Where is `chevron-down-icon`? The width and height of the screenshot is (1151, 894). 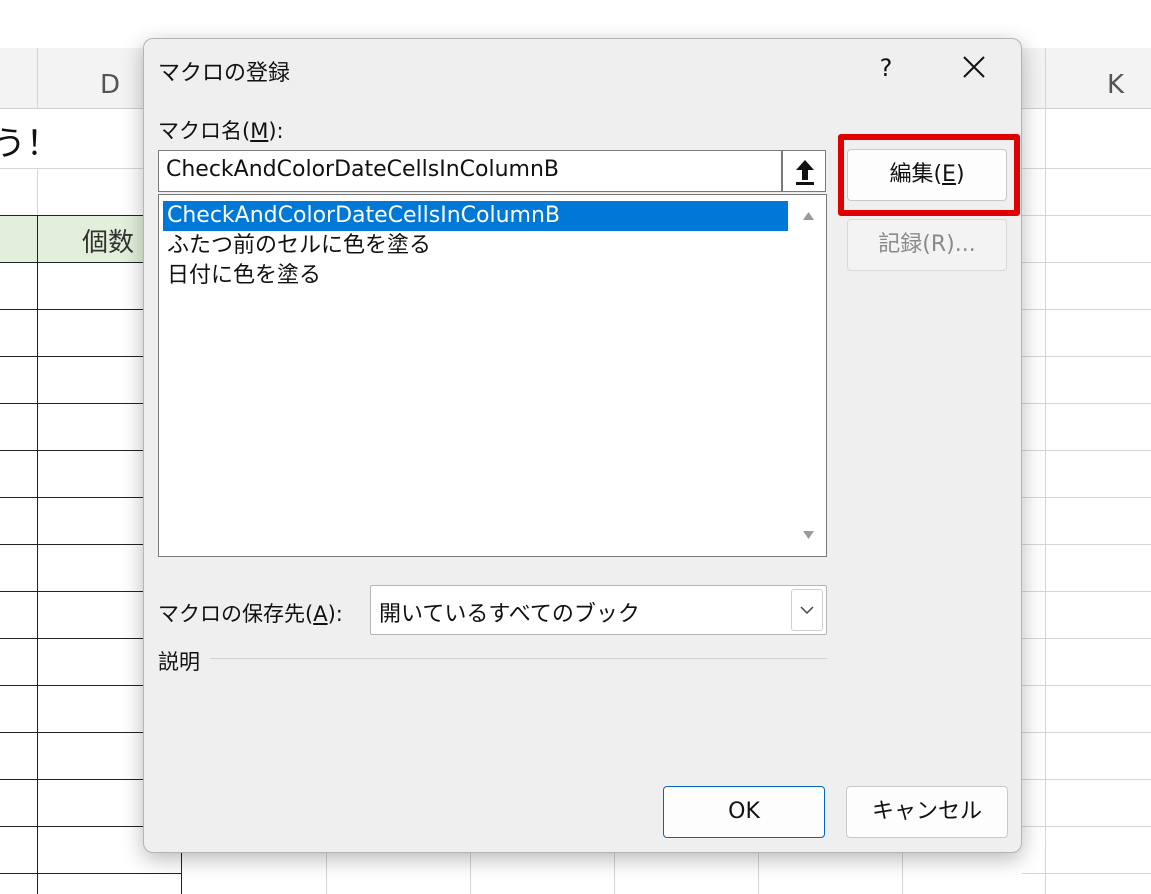 chevron-down-icon is located at coordinates (807, 610).